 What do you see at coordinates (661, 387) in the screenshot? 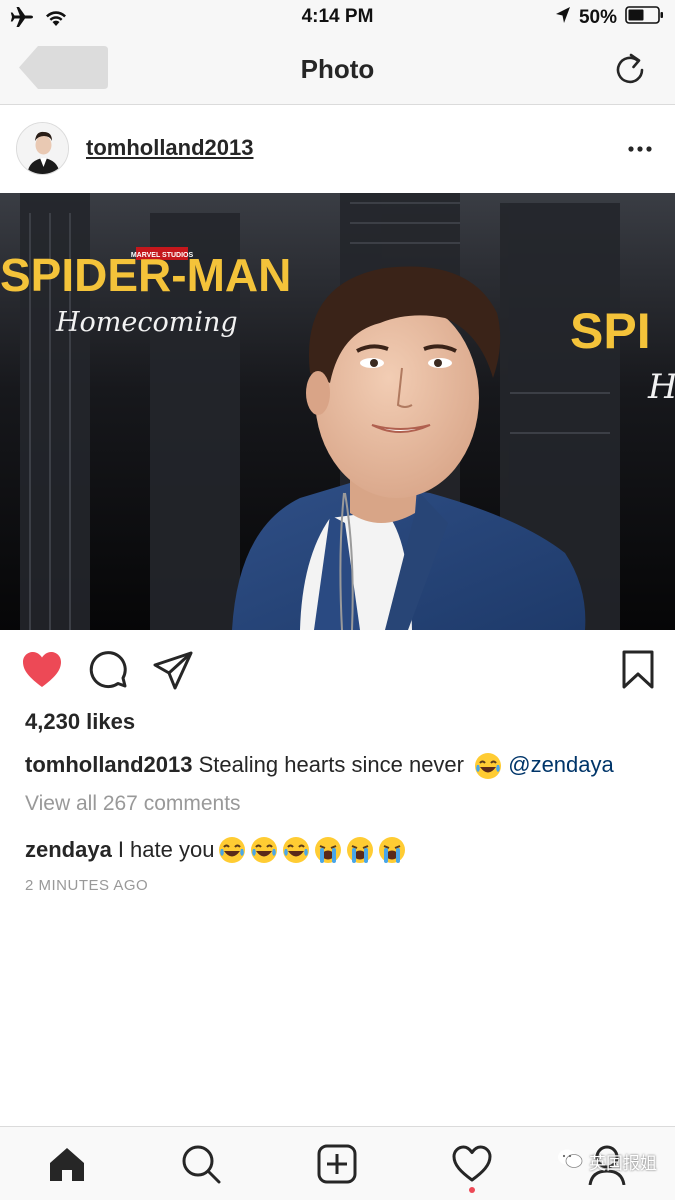
I see `svg-text: H` at bounding box center [661, 387].